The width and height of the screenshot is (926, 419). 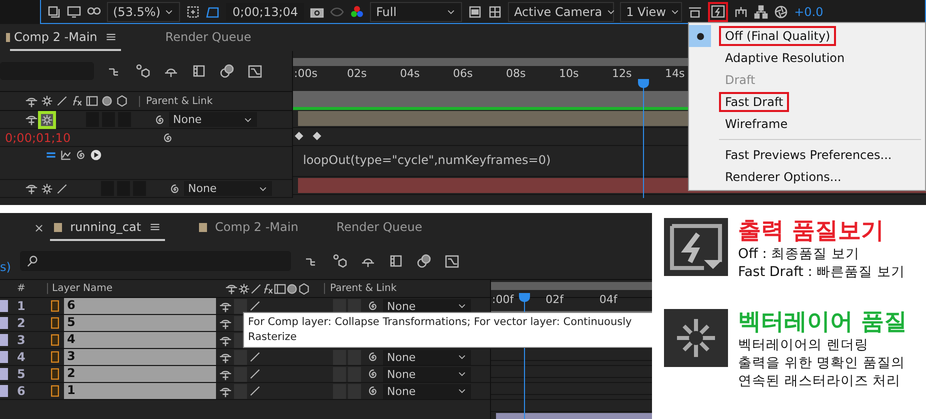 What do you see at coordinates (140, 323) in the screenshot?
I see `layer-name: 5` at bounding box center [140, 323].